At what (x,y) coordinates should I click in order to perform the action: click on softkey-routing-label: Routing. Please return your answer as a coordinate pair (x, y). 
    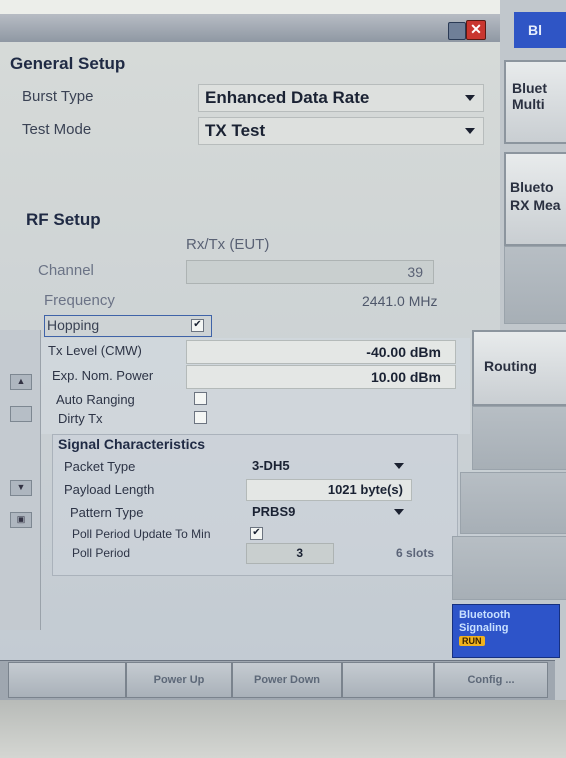
    Looking at the image, I should click on (510, 366).